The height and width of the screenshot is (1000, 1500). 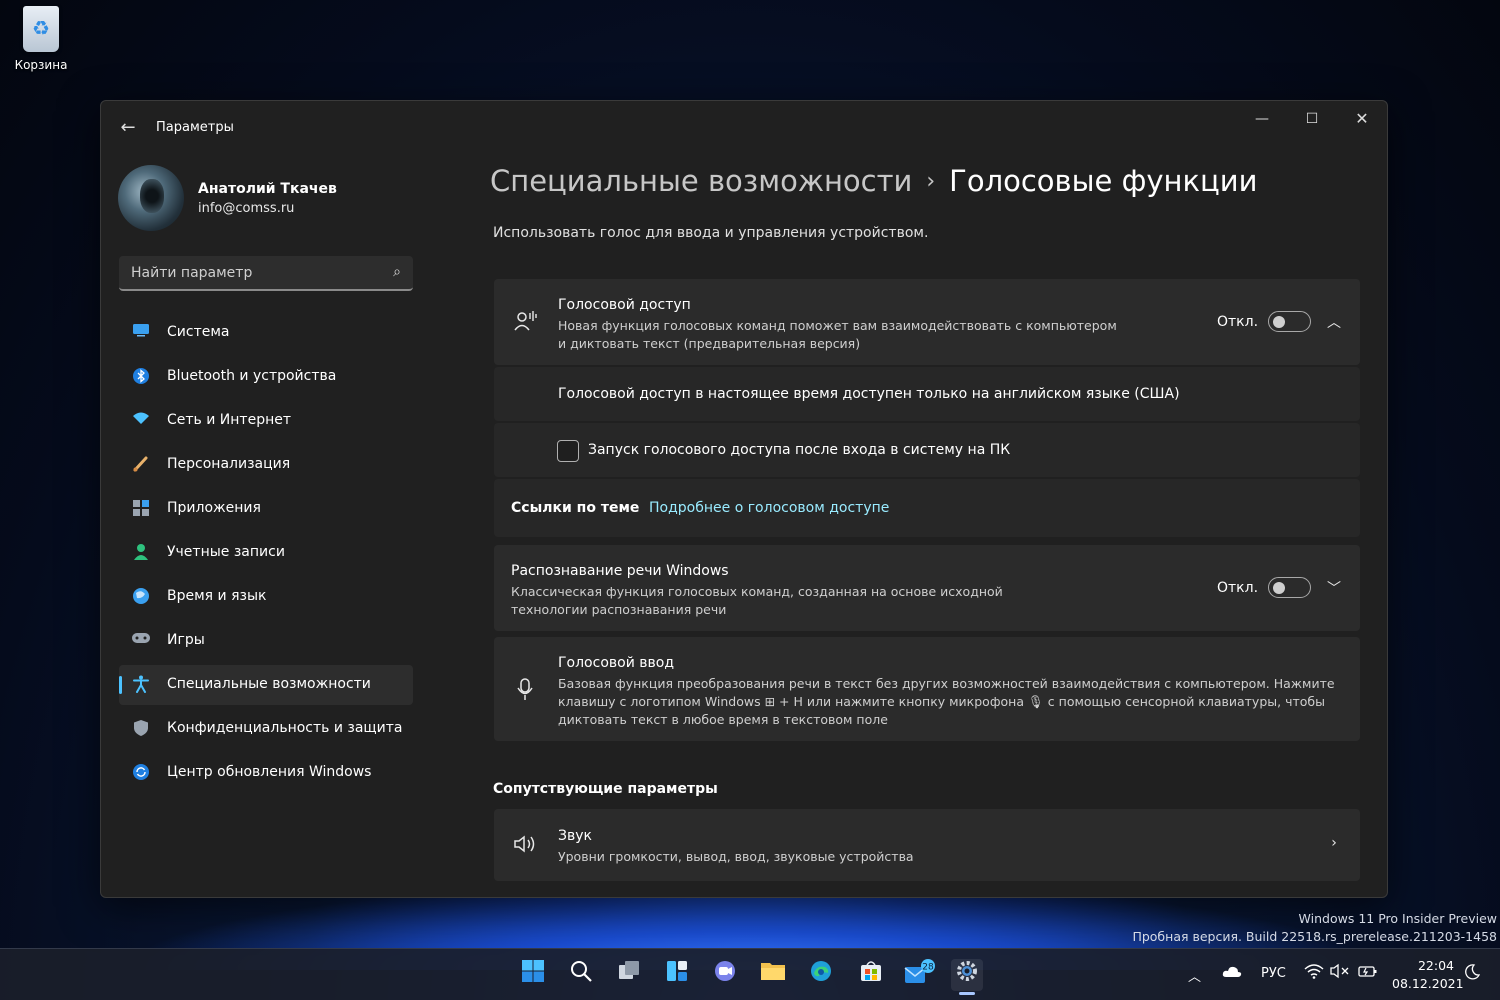 What do you see at coordinates (285, 728) in the screenshot?
I see `sidebar-item-label: Конфиденциальность и защита` at bounding box center [285, 728].